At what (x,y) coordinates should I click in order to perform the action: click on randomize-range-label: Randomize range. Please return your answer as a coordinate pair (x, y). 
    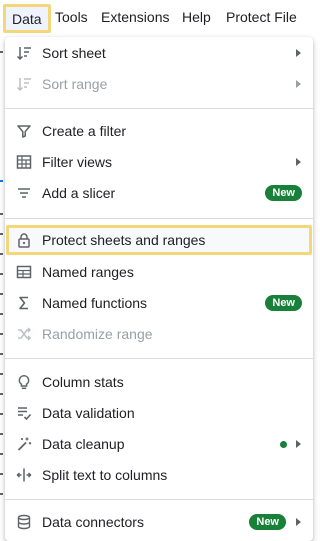
    Looking at the image, I should click on (97, 334).